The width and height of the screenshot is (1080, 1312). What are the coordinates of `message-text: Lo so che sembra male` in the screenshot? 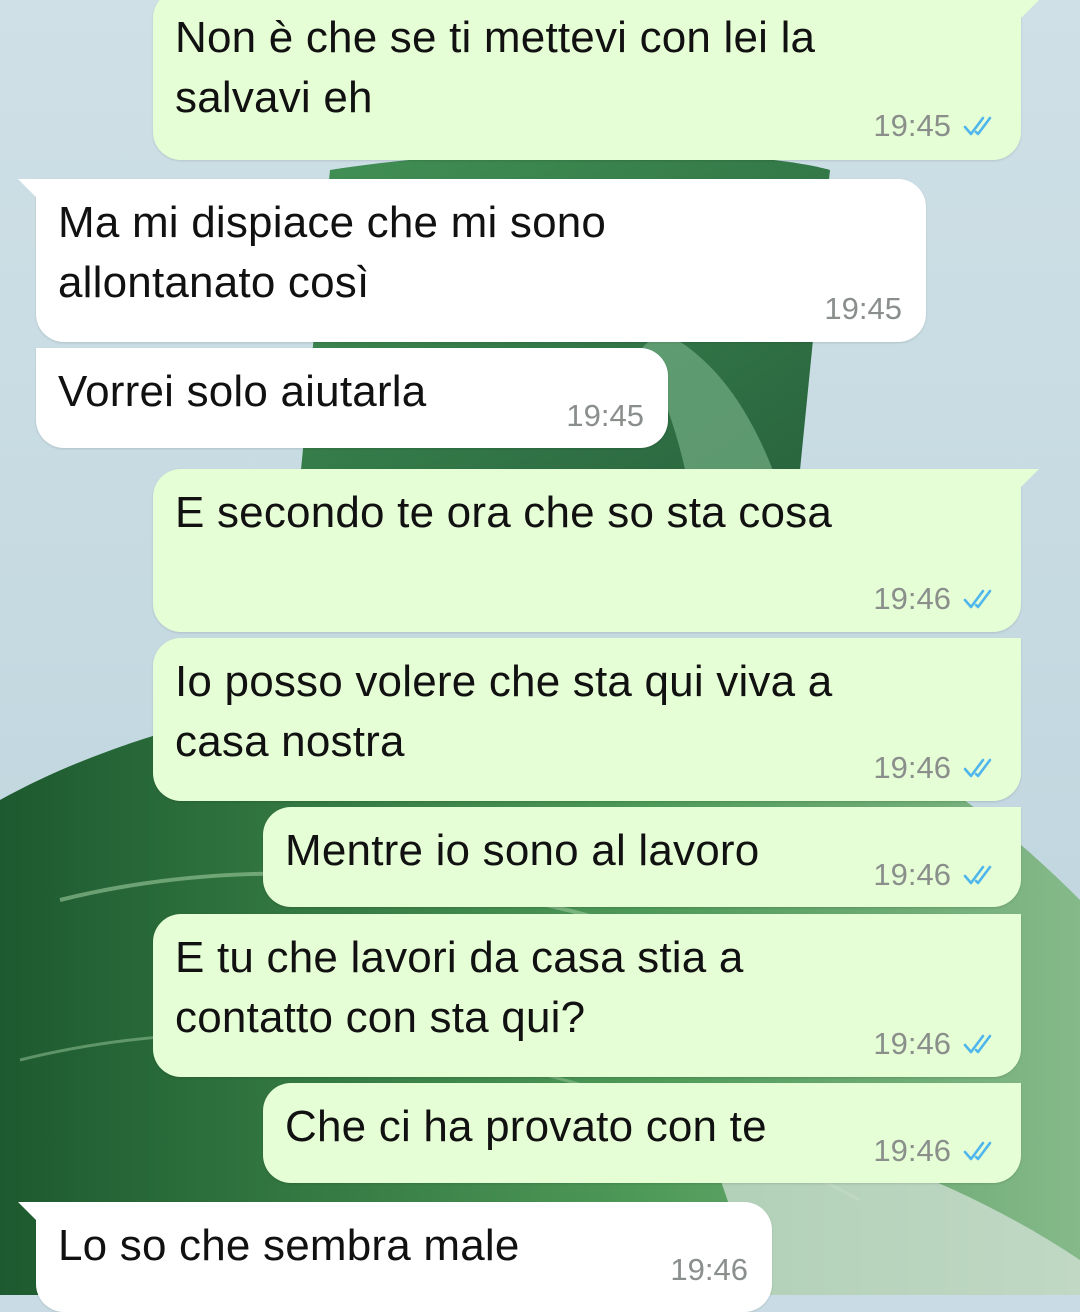 It's located at (289, 1245).